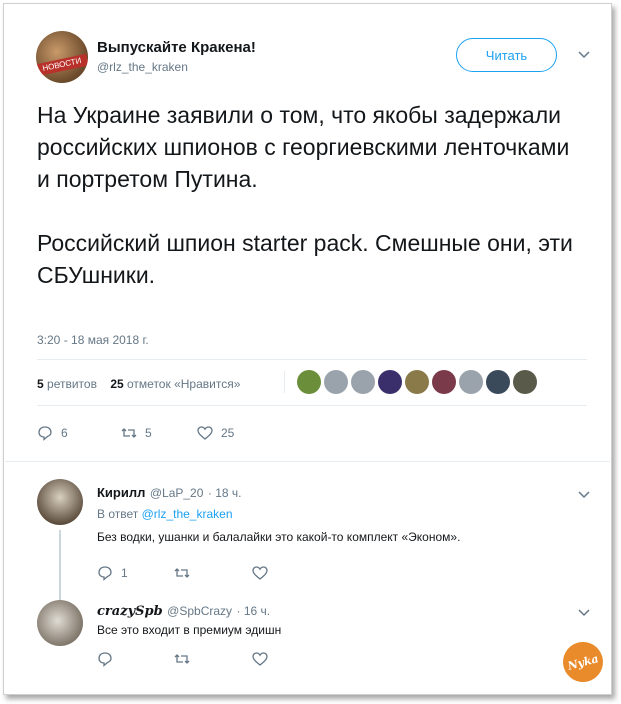  I want to click on in-reply-link: @rlz_the_kraken, so click(187, 514).